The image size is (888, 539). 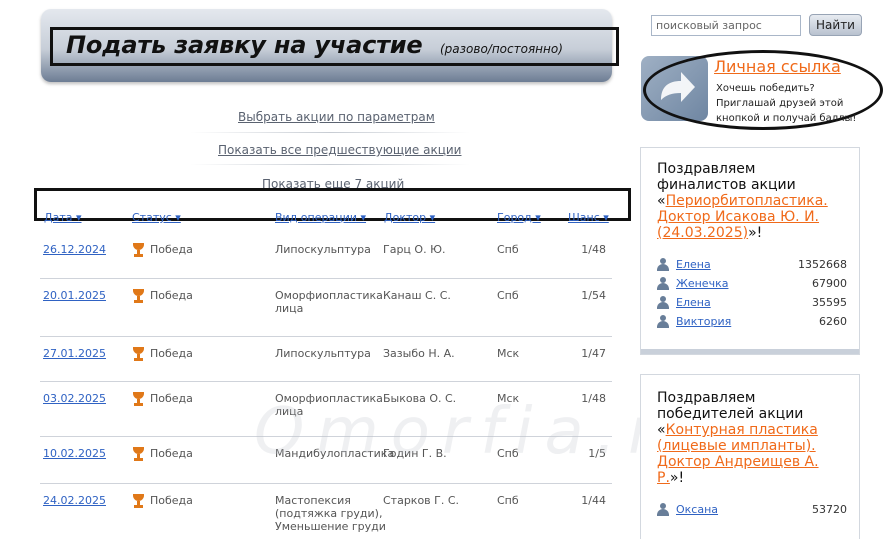 I want to click on date-link: 10.02.2025, so click(x=74, y=453).